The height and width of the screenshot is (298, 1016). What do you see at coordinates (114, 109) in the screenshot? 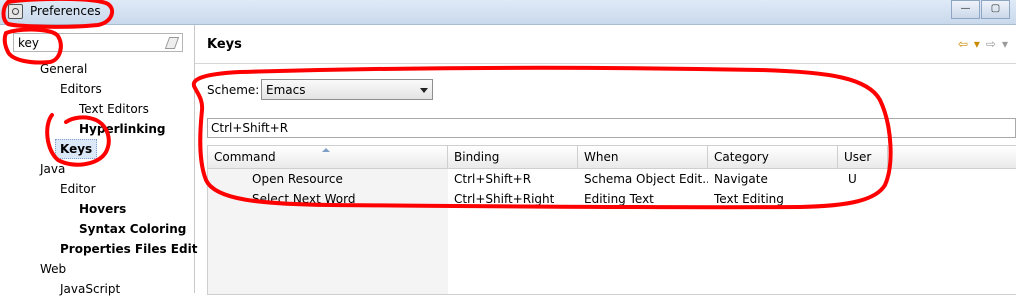
I see `tree-item-text-editors: Text Editors` at bounding box center [114, 109].